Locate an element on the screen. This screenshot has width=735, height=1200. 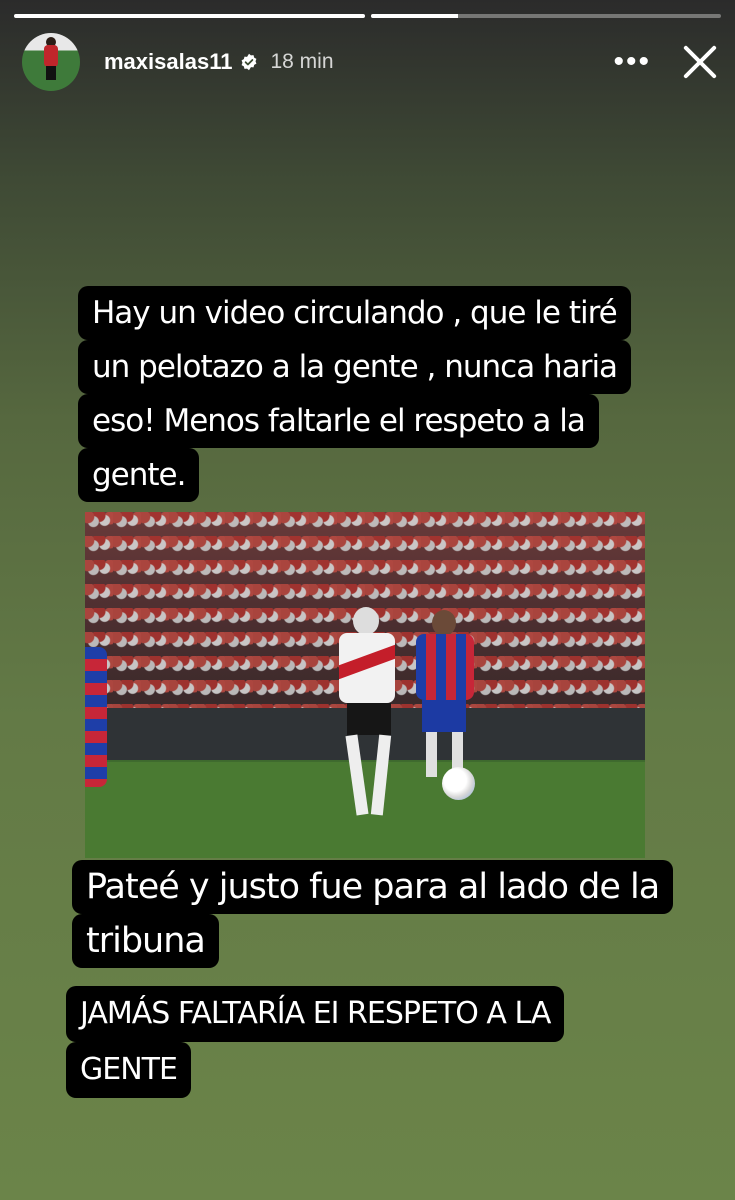
caption-line: un pelotazo a la gente , nunca haria is located at coordinates (355, 367).